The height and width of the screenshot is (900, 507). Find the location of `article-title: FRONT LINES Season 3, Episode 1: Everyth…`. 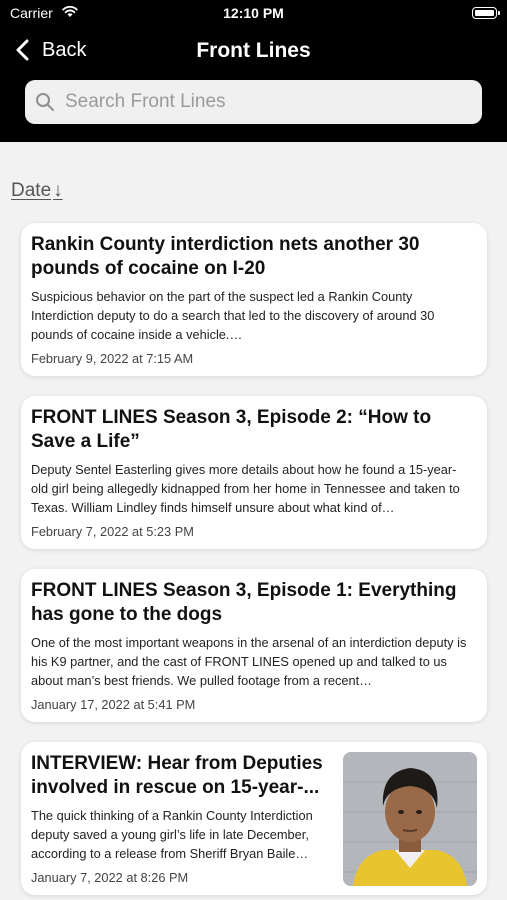

article-title: FRONT LINES Season 3, Episode 1: Everyth… is located at coordinates (244, 602).